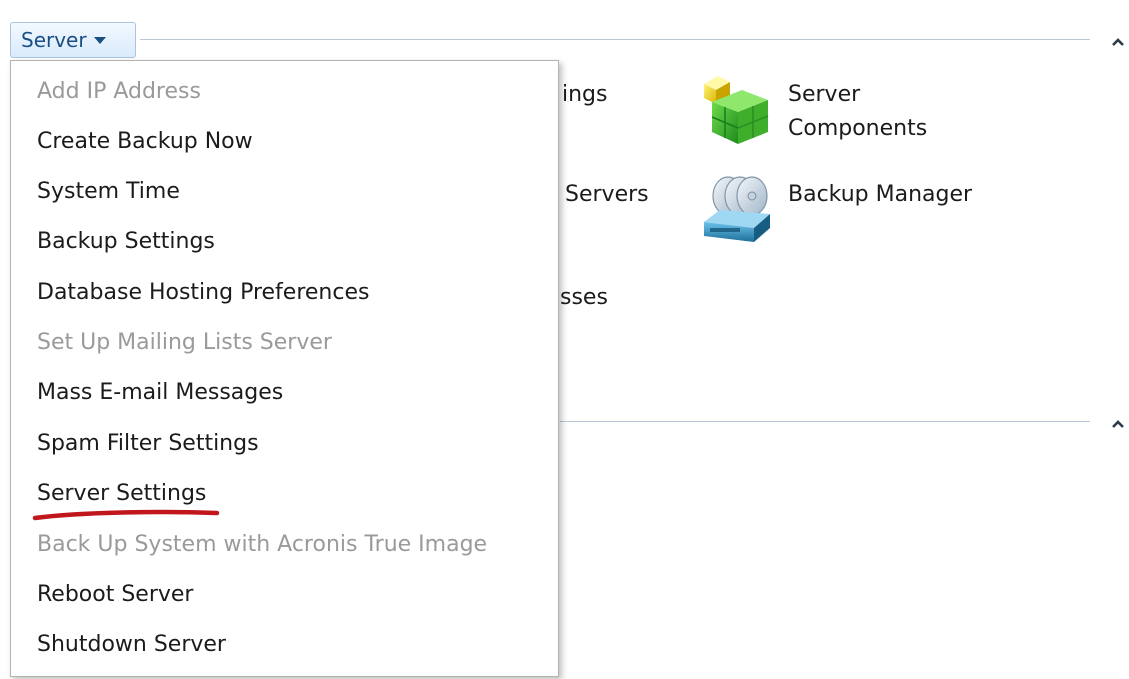  I want to click on servers-link-fragment: Servers, so click(607, 194).